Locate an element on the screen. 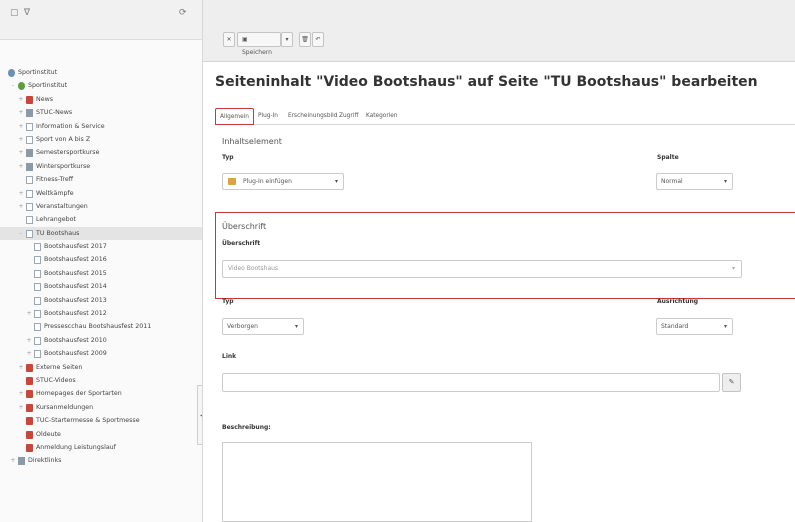  tree-item: STUC-Videos is located at coordinates (101, 380).